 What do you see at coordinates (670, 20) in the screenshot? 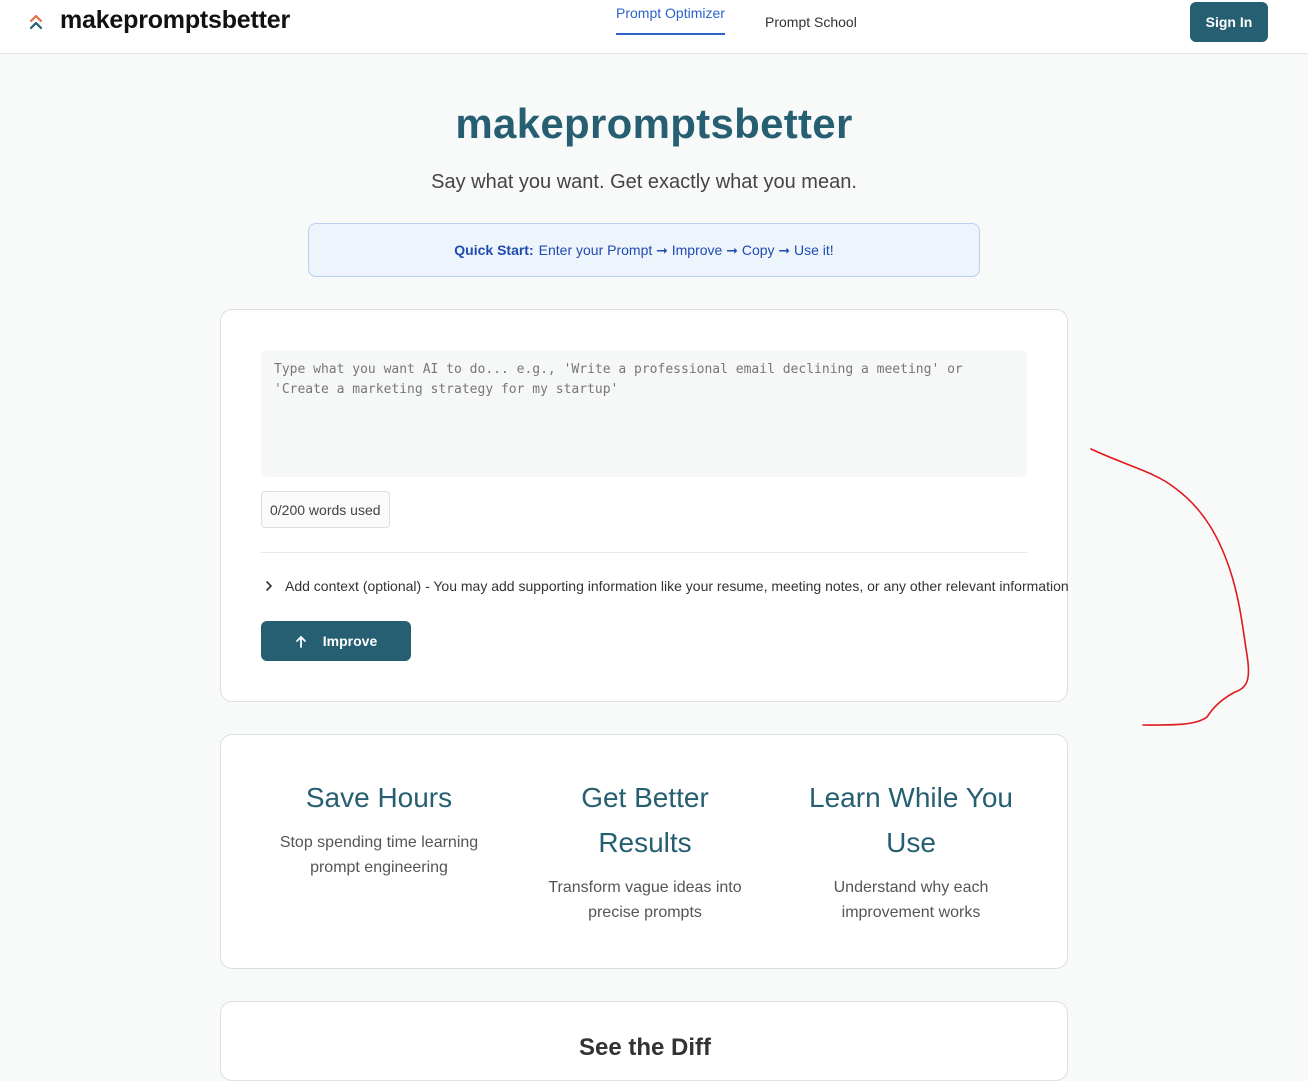
I see `tab-prompt-optimizer: Prompt Optimizer` at bounding box center [670, 20].